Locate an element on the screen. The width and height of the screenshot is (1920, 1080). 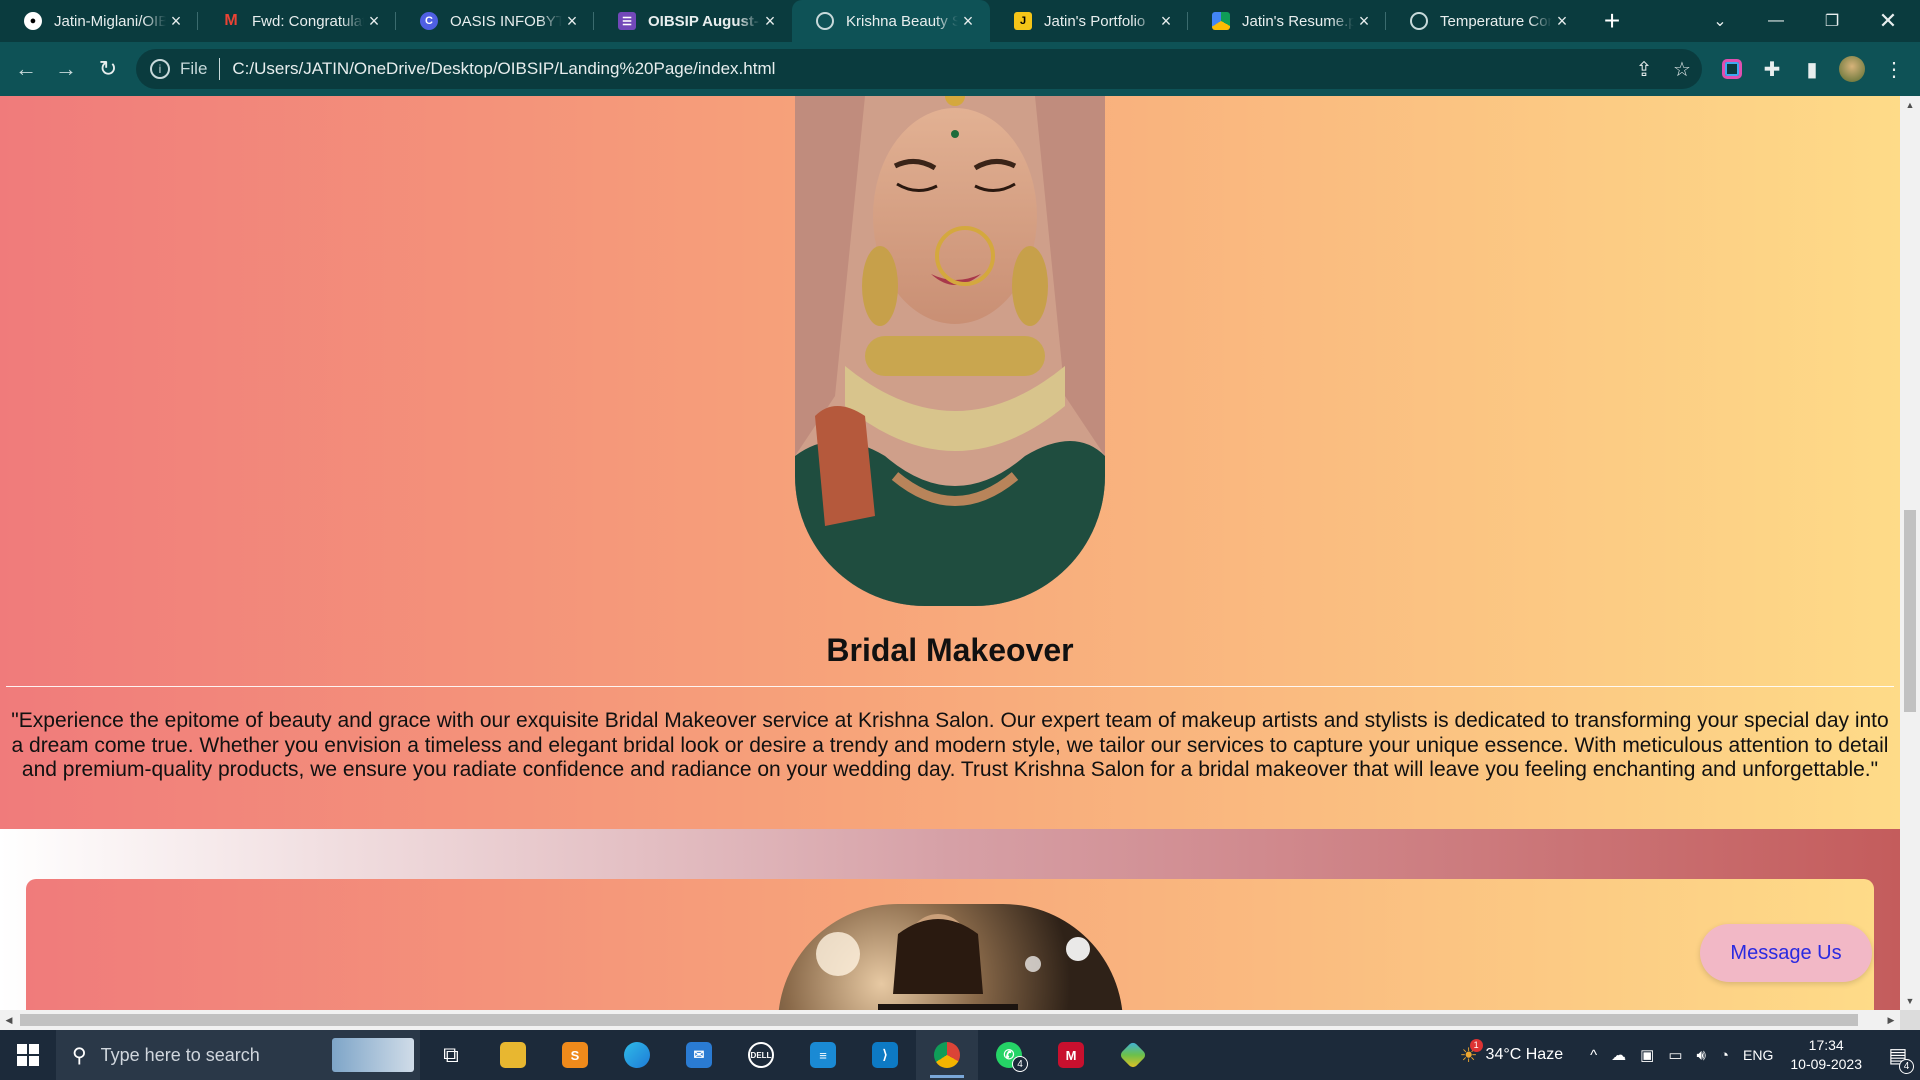
drive-icon is located at coordinates (1221, 21).